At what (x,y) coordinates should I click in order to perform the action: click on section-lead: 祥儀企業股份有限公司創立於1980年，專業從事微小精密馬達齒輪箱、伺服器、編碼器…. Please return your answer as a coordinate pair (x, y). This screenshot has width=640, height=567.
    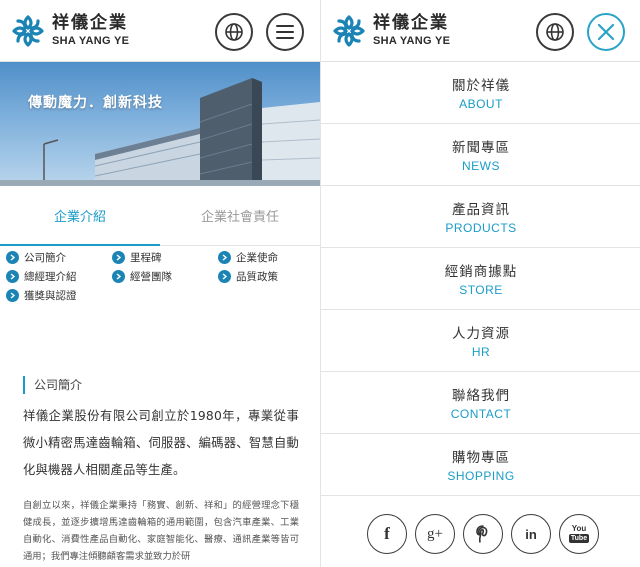
    Looking at the image, I should click on (161, 443).